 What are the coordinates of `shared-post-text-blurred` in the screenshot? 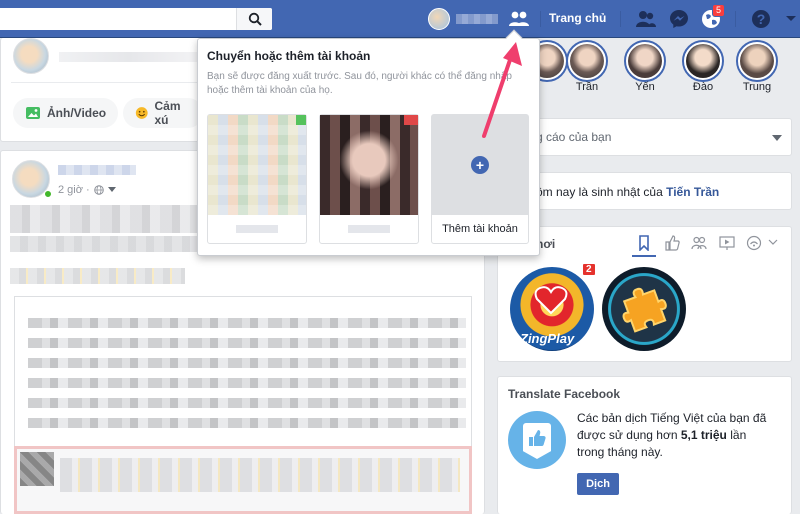 It's located at (247, 368).